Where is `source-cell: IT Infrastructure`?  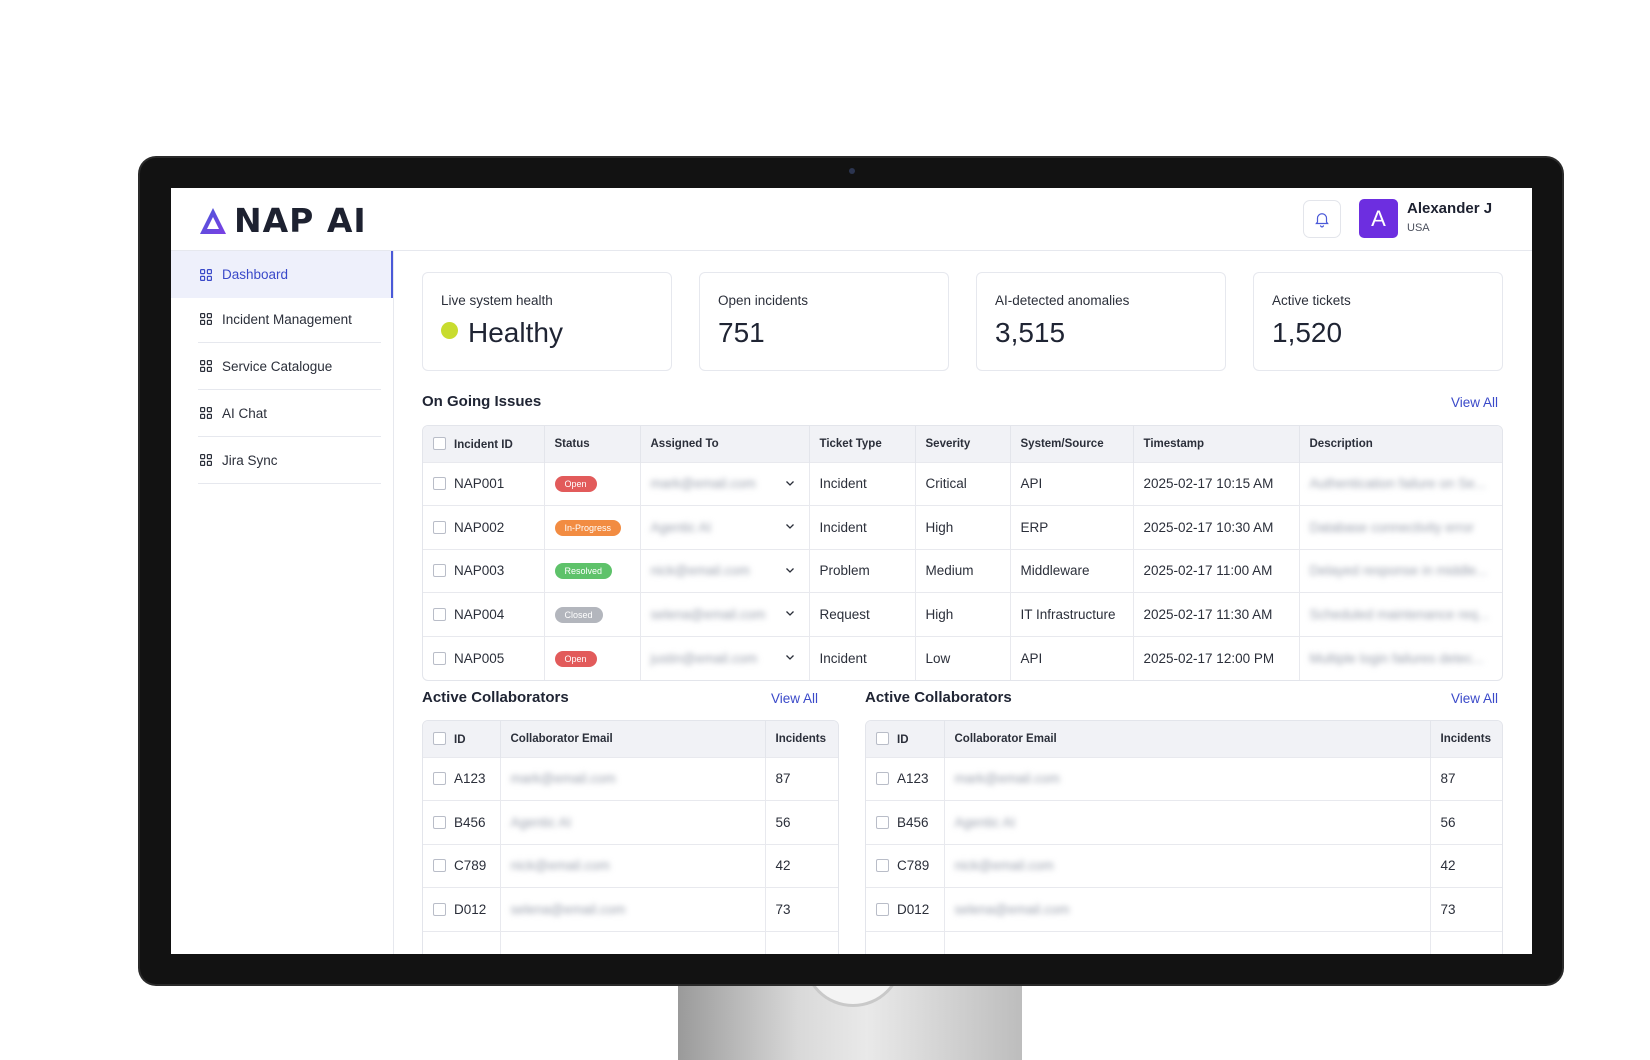 source-cell: IT Infrastructure is located at coordinates (1072, 614).